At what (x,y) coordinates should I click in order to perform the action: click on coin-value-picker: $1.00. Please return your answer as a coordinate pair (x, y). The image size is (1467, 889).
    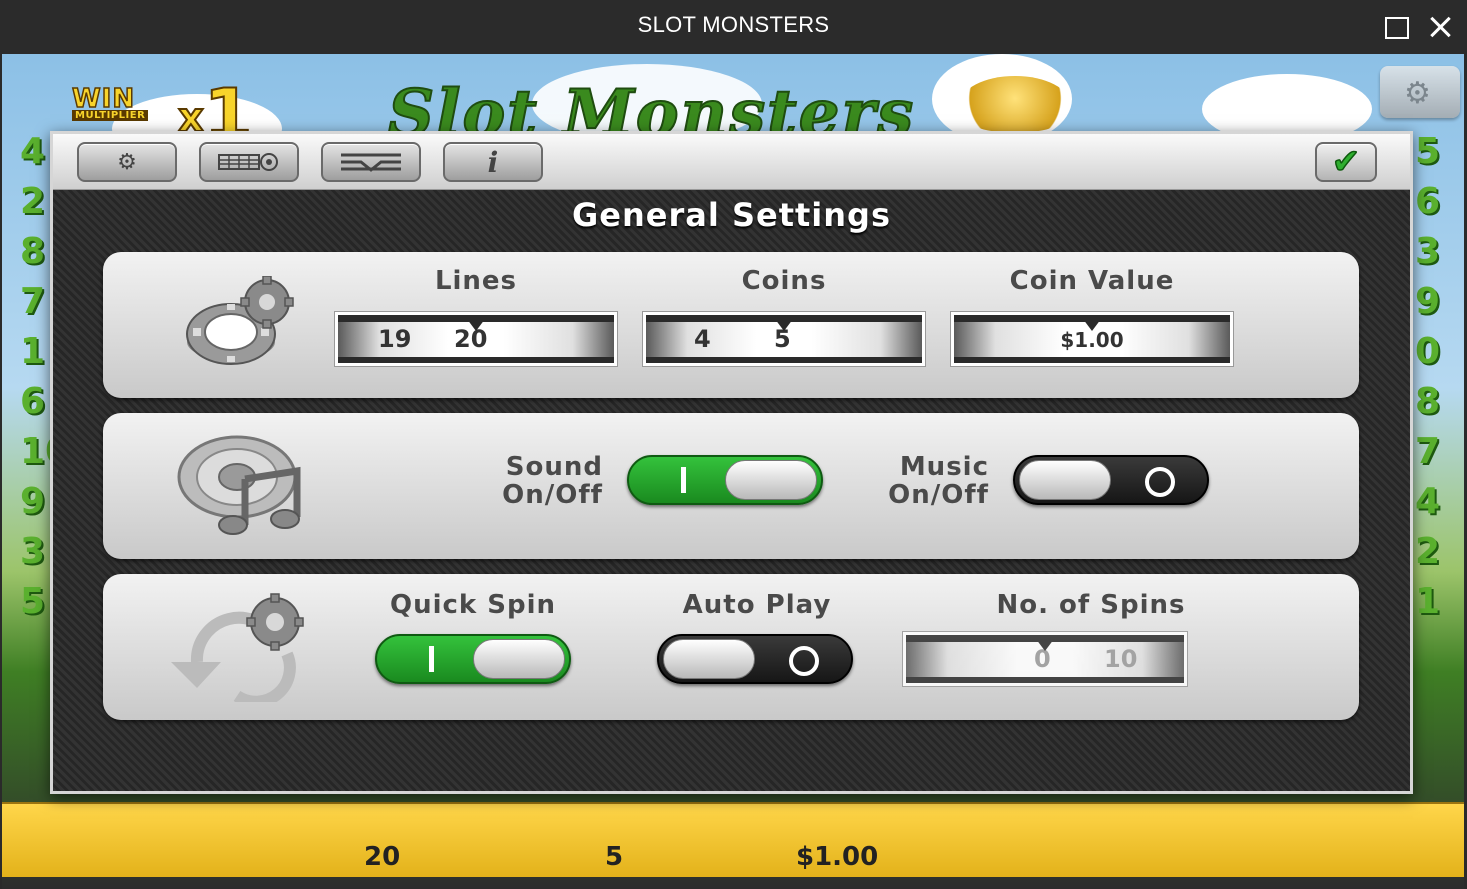
    Looking at the image, I should click on (1092, 339).